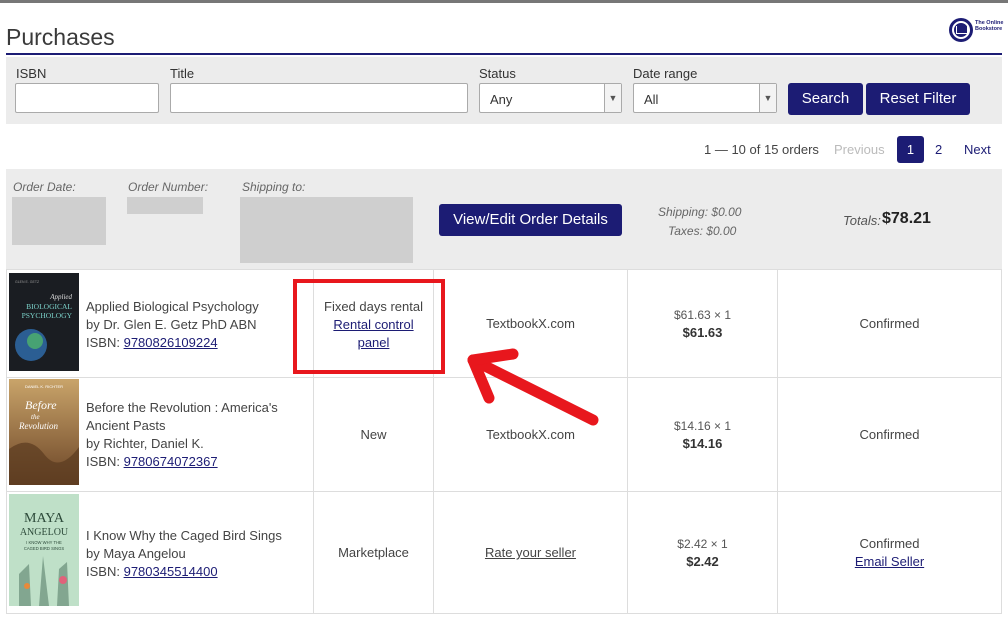 Image resolution: width=1008 pixels, height=630 pixels. I want to click on date-range-select-value: All, so click(651, 99).